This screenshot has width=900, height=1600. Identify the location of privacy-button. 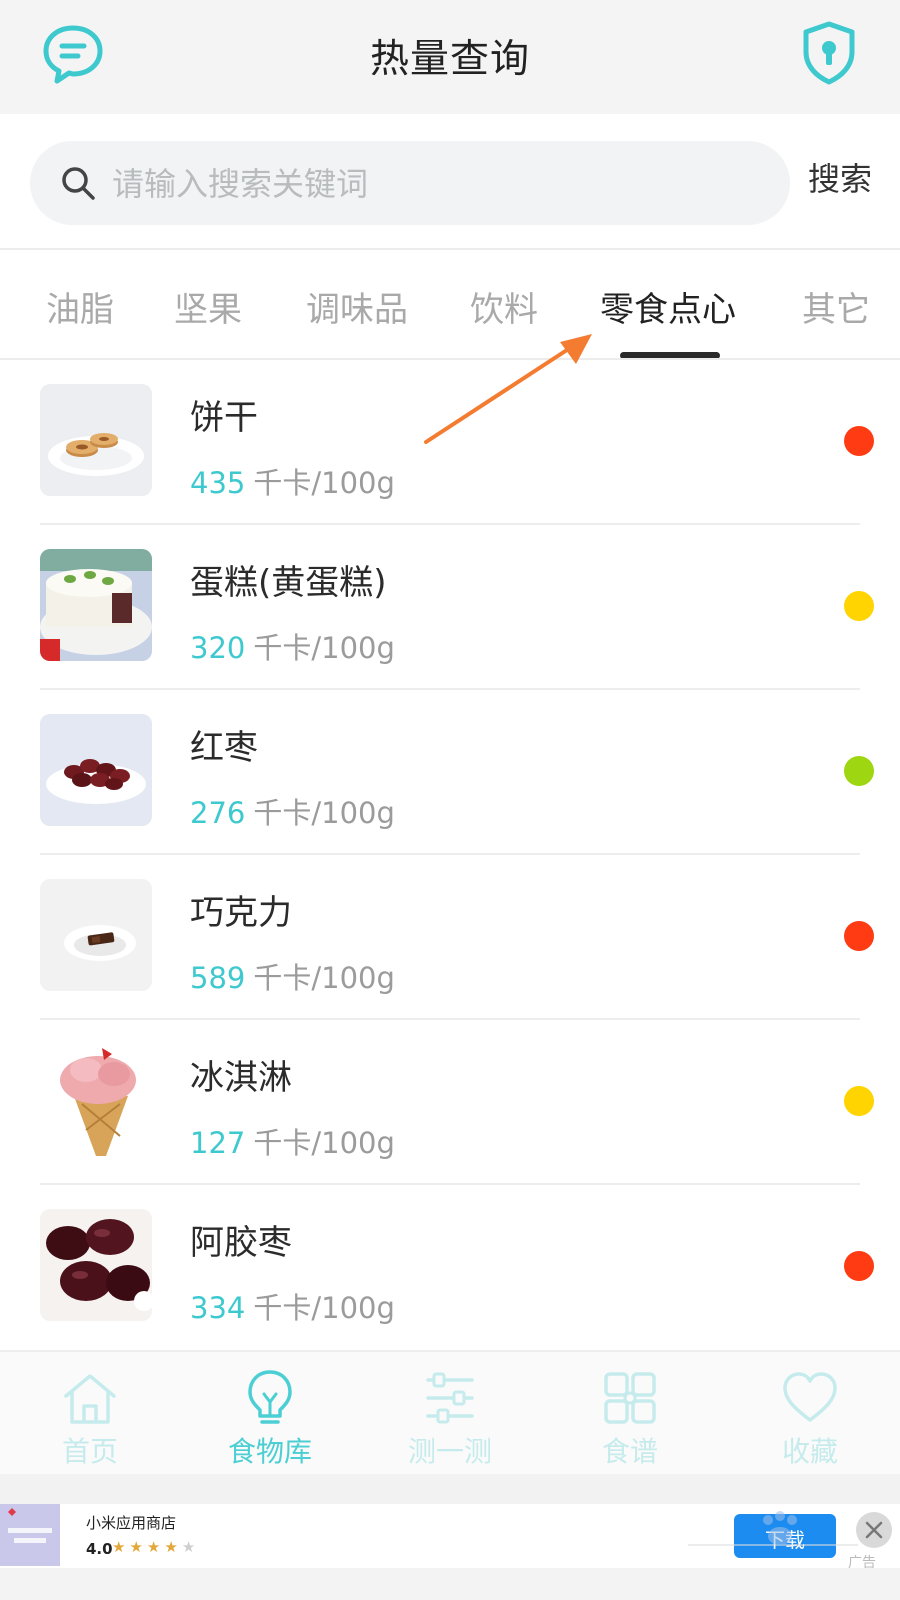
(829, 53).